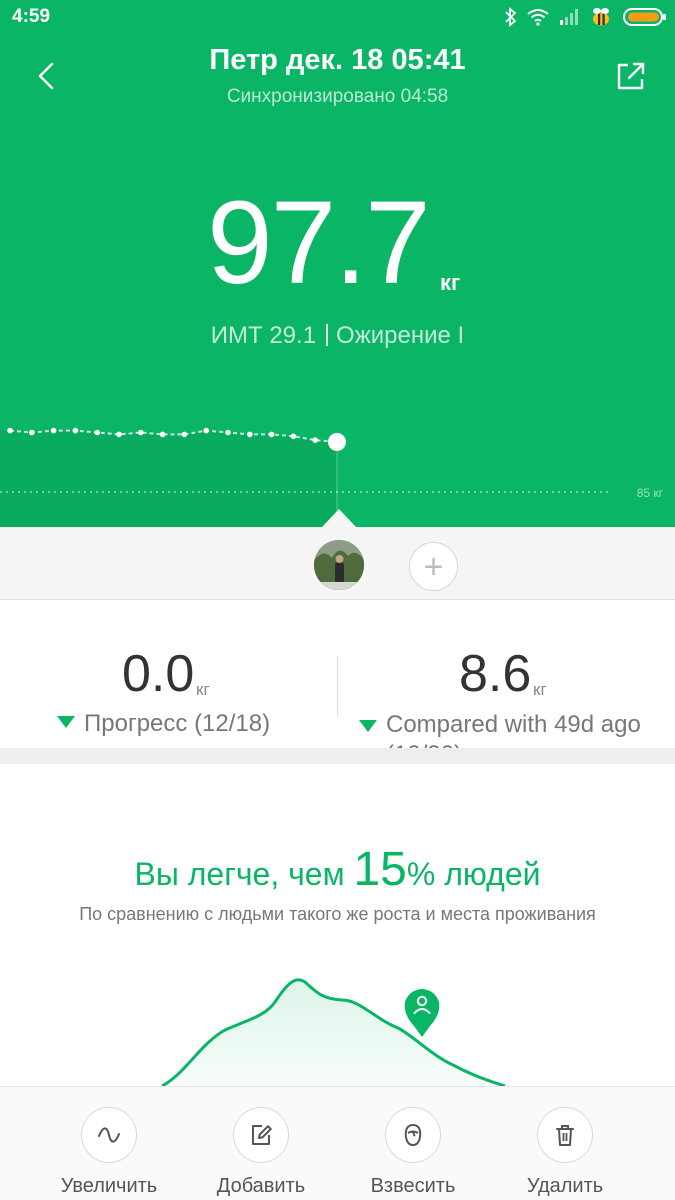  I want to click on progress-label: Прогресс (12/18), so click(177, 723).